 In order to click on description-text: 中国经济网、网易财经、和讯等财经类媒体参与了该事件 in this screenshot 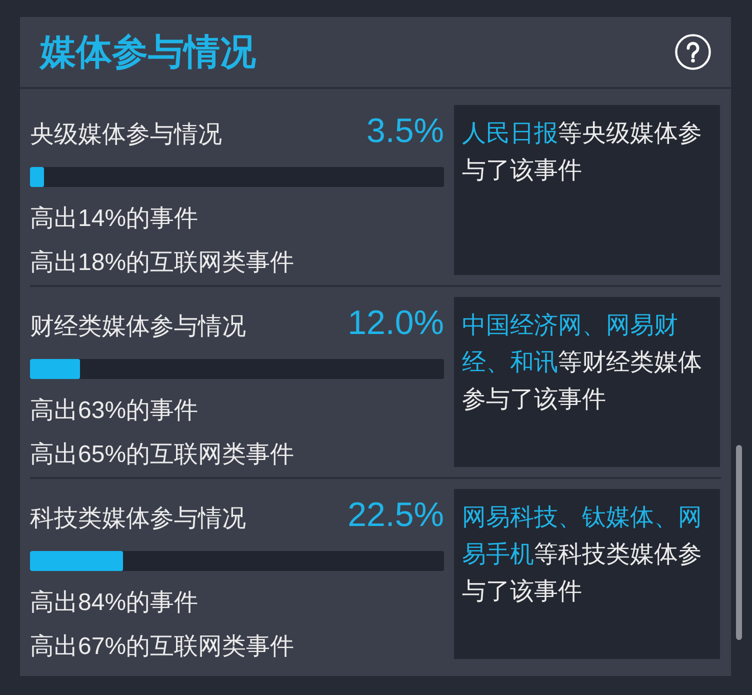, I will do `click(582, 363)`.